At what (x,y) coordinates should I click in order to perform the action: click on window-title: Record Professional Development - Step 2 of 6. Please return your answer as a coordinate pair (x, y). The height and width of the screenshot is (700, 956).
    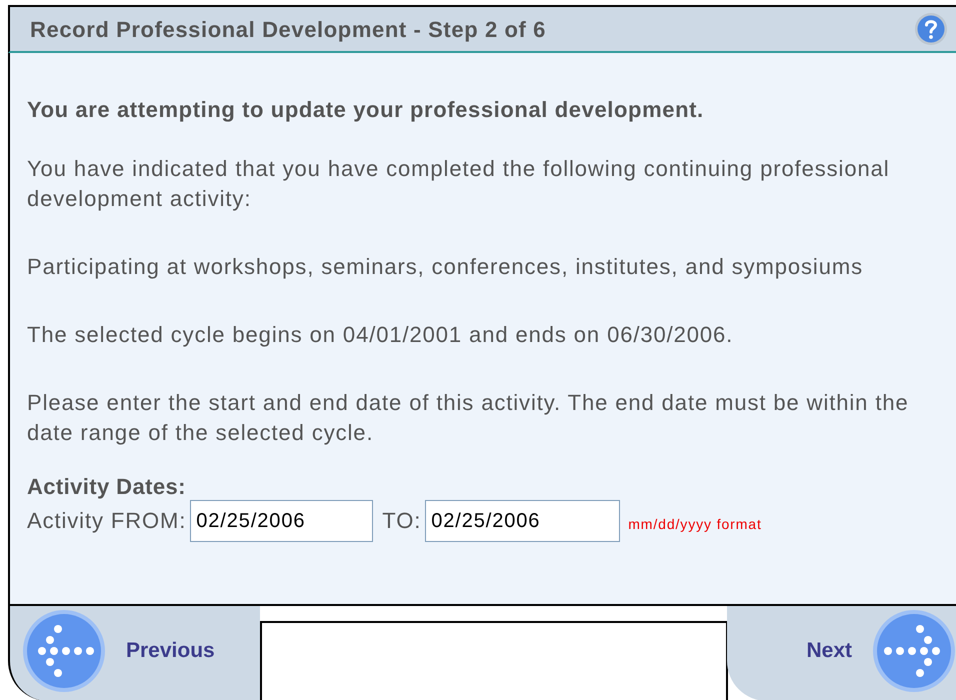
    Looking at the image, I should click on (288, 30).